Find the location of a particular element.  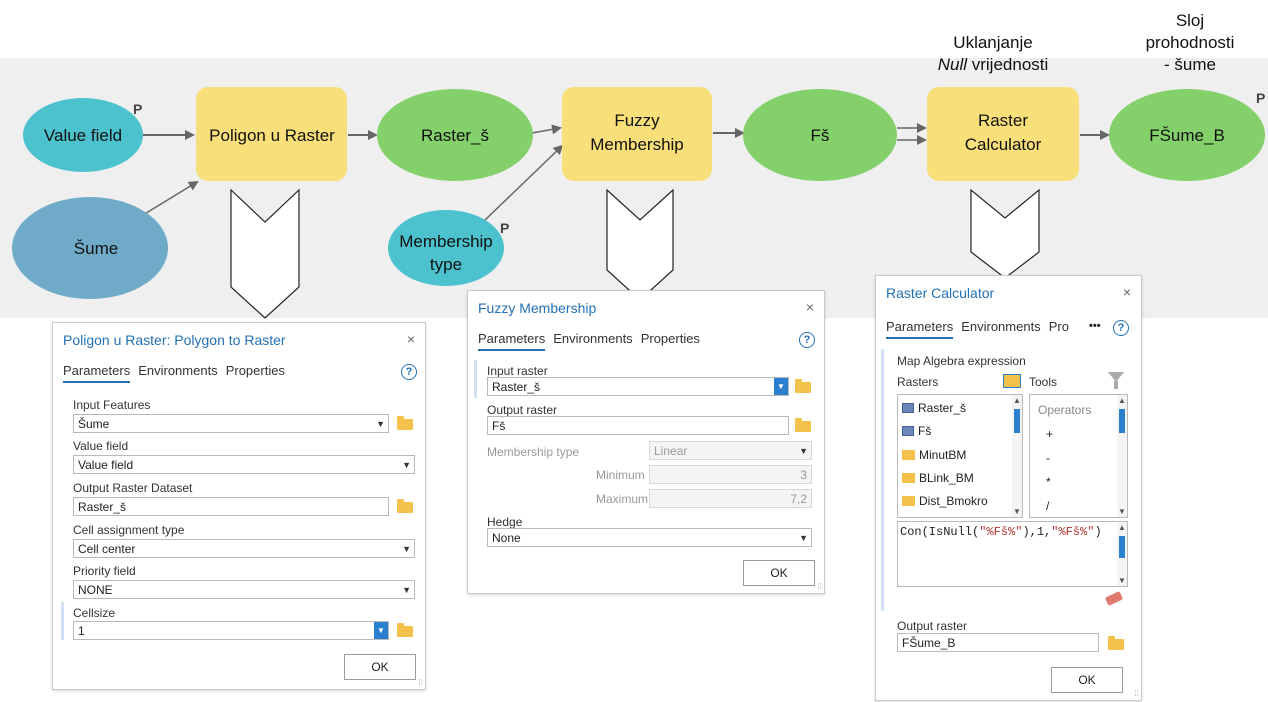

caption-null-line-1: Uklanjanje is located at coordinates (993, 42).